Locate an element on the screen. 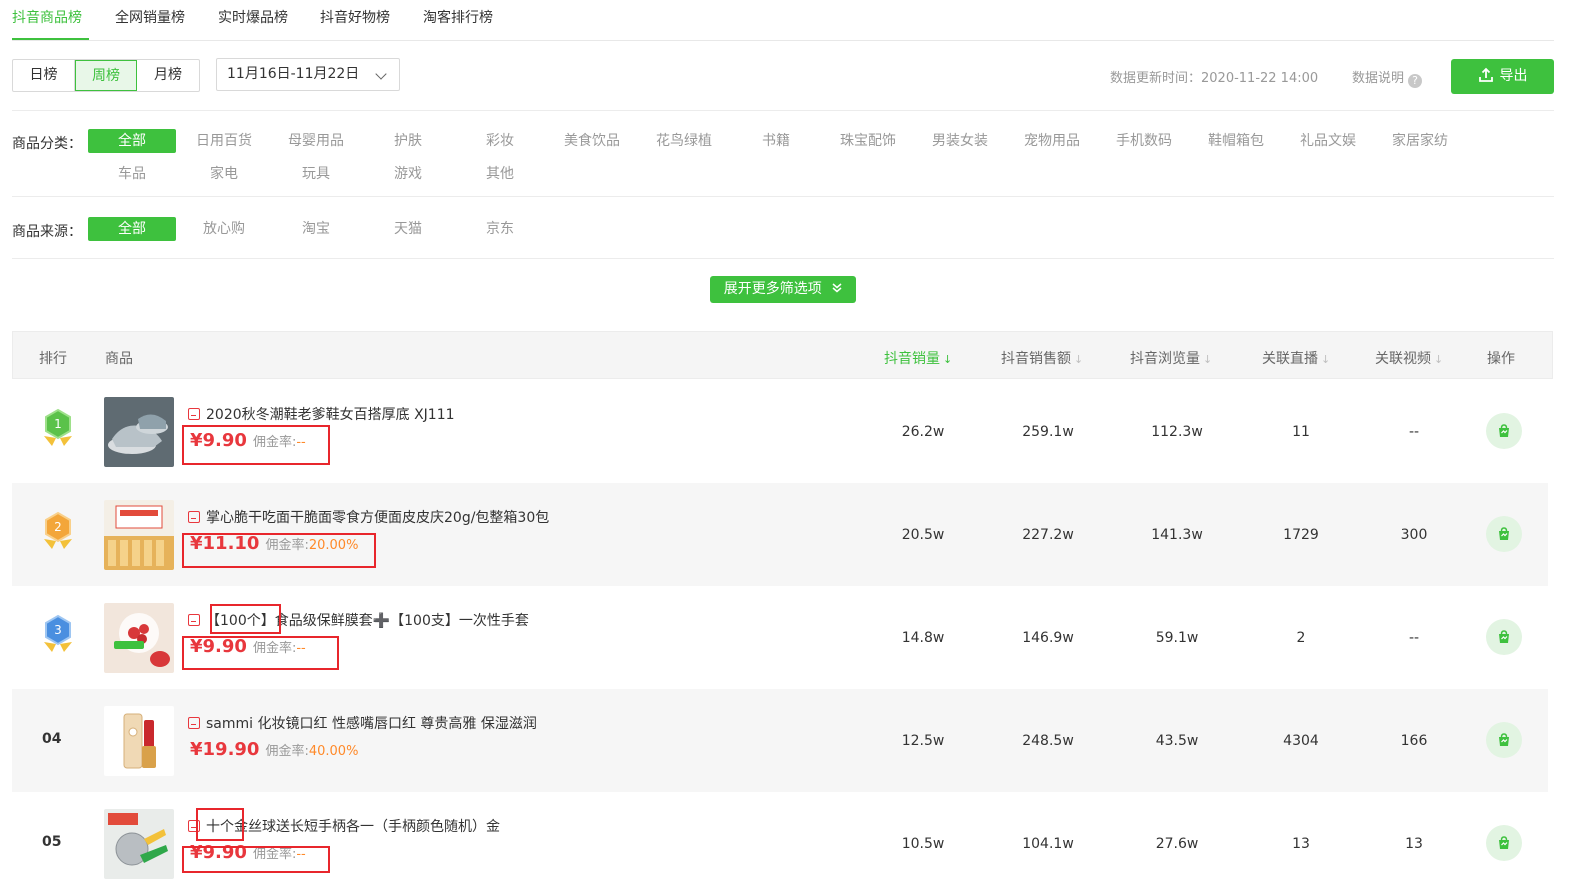 The width and height of the screenshot is (1577, 889). date-range-select: 11月16日-11月22日 is located at coordinates (308, 74).